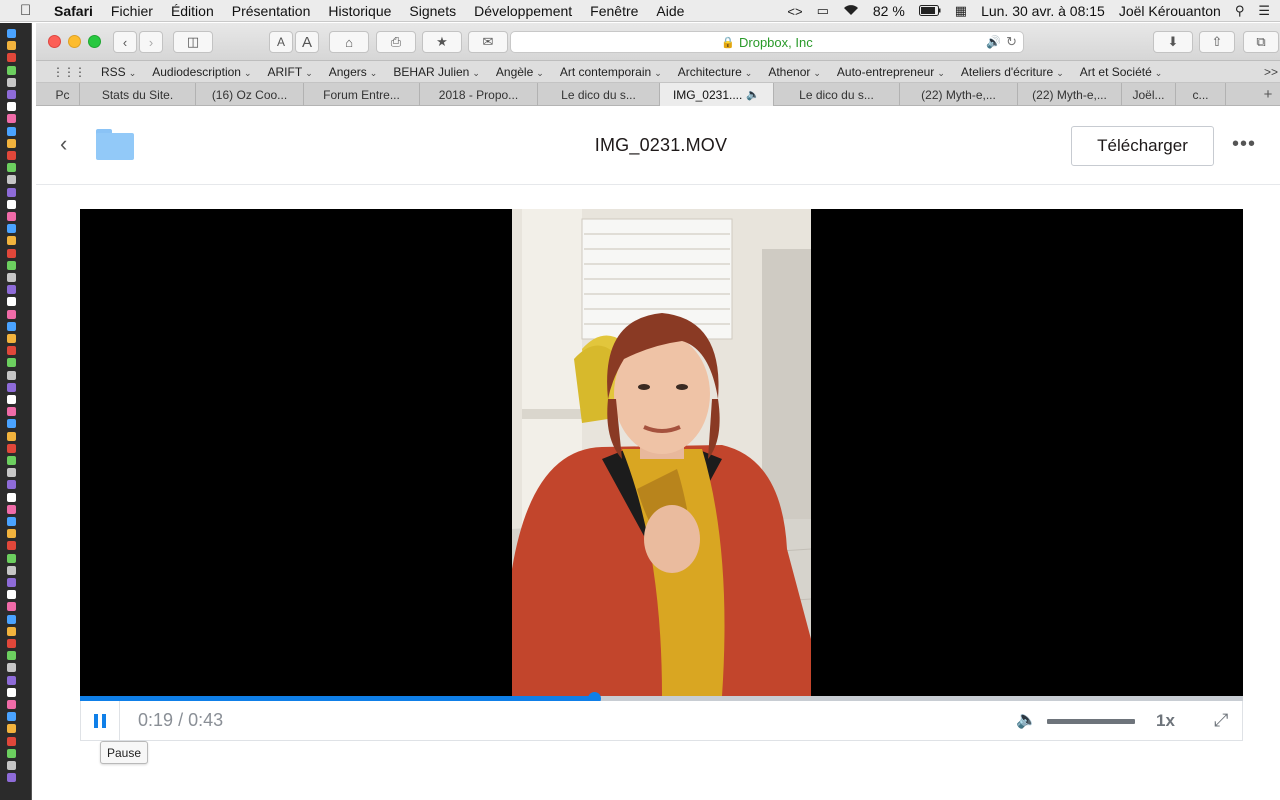  I want to click on menu-fenetre: Fenêtre, so click(614, 11).